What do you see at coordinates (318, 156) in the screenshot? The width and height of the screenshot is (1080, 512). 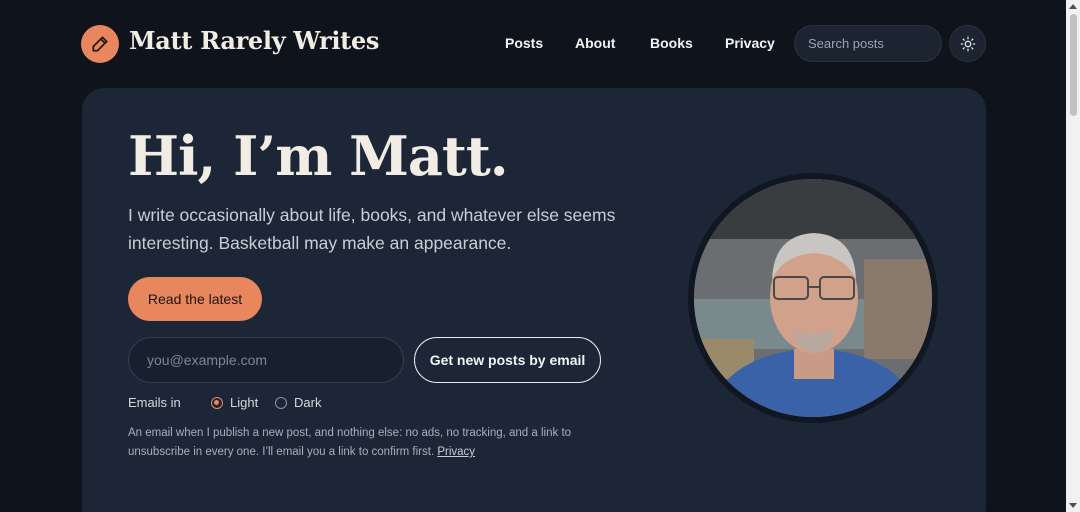 I see `hero-title: Hi, I’m Matt.` at bounding box center [318, 156].